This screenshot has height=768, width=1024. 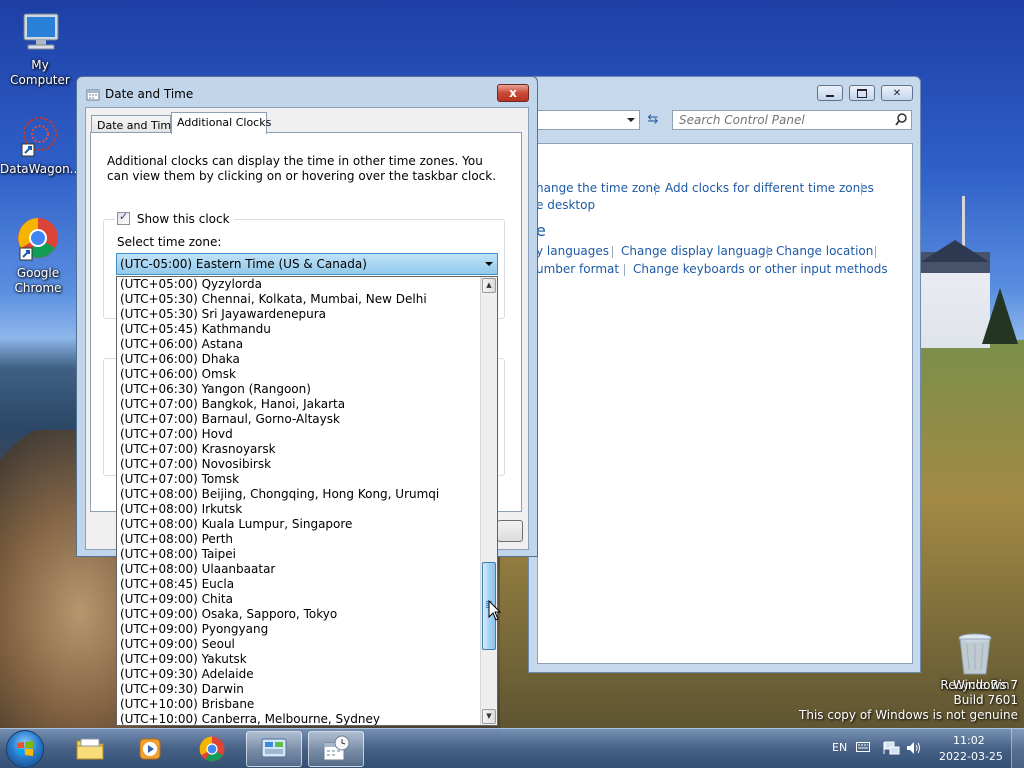 I want to click on list-item: (UTC+08:00) Irkutsk, so click(x=181, y=509).